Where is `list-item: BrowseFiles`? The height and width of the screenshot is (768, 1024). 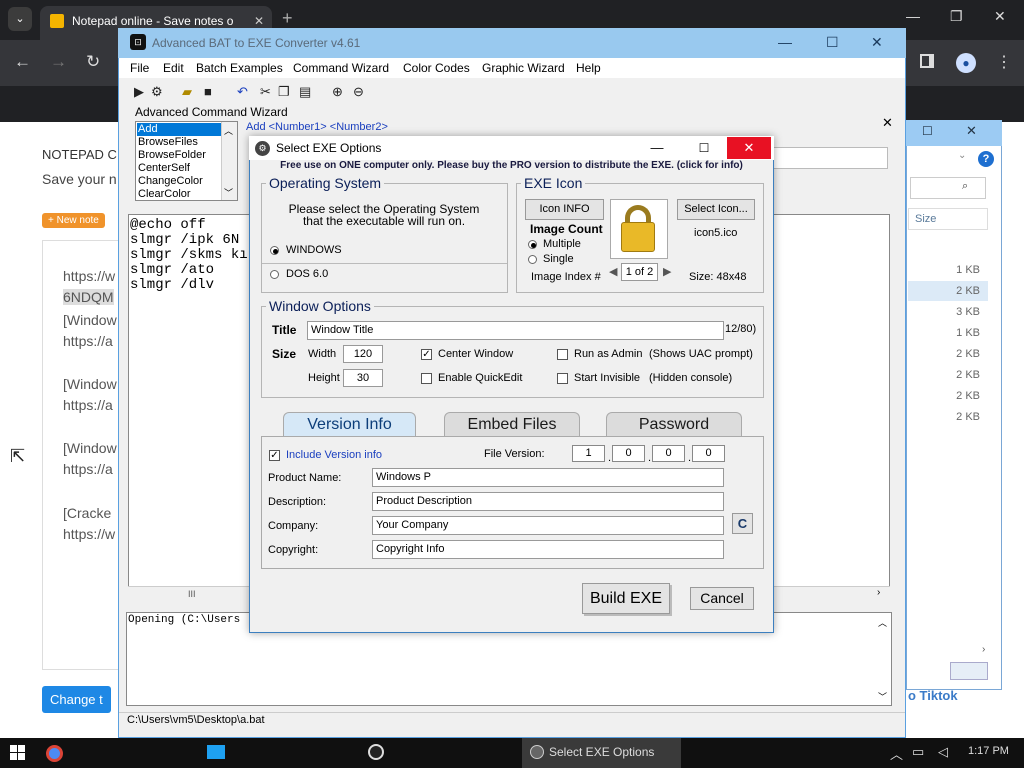 list-item: BrowseFiles is located at coordinates (179, 142).